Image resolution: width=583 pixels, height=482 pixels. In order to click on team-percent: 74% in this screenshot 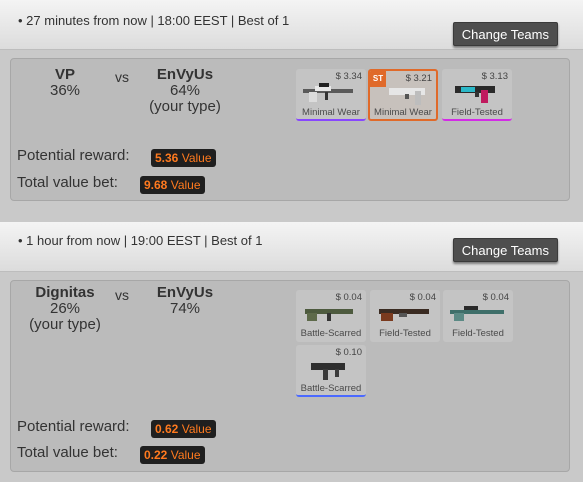, I will do `click(185, 308)`.